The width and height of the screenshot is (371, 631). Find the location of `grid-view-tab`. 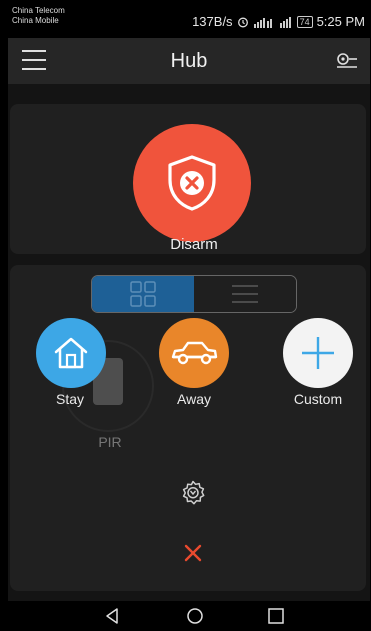

grid-view-tab is located at coordinates (143, 294).